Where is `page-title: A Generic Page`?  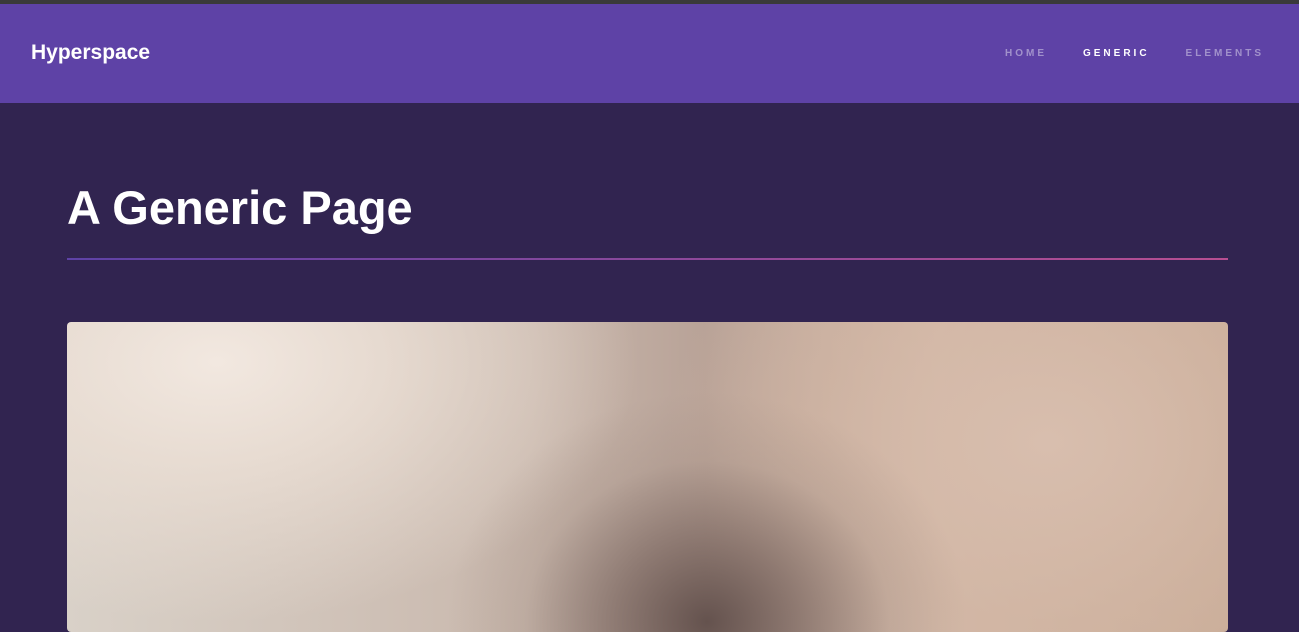
page-title: A Generic Page is located at coordinates (240, 207).